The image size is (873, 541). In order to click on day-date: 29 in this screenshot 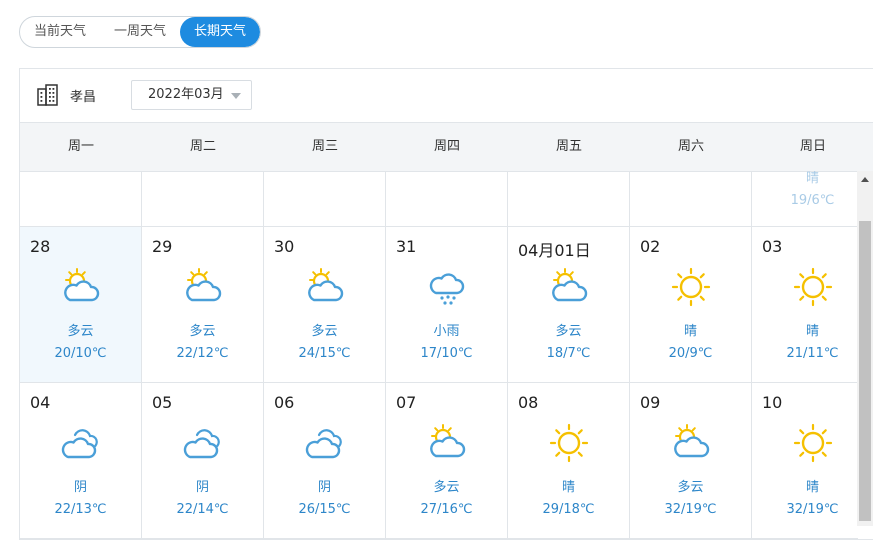, I will do `click(162, 246)`.